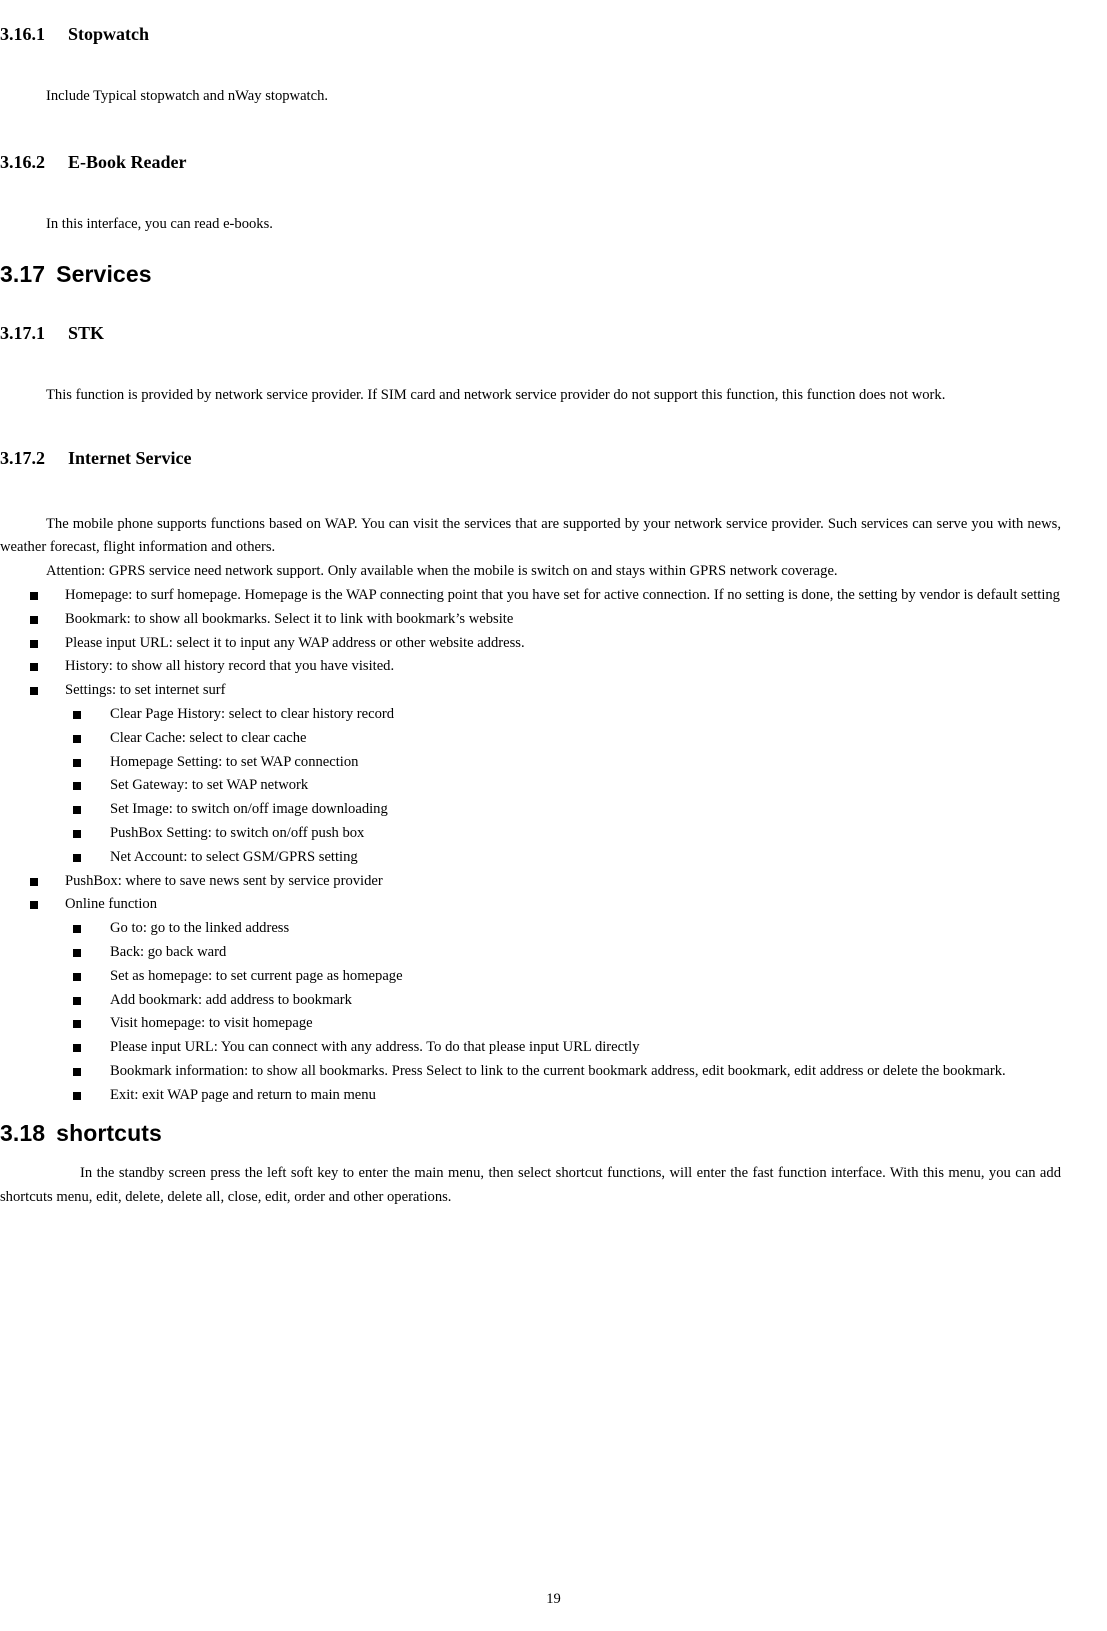 Image resolution: width=1107 pixels, height=1631 pixels. What do you see at coordinates (22, 333) in the screenshot?
I see `heading-number: 3.17.1` at bounding box center [22, 333].